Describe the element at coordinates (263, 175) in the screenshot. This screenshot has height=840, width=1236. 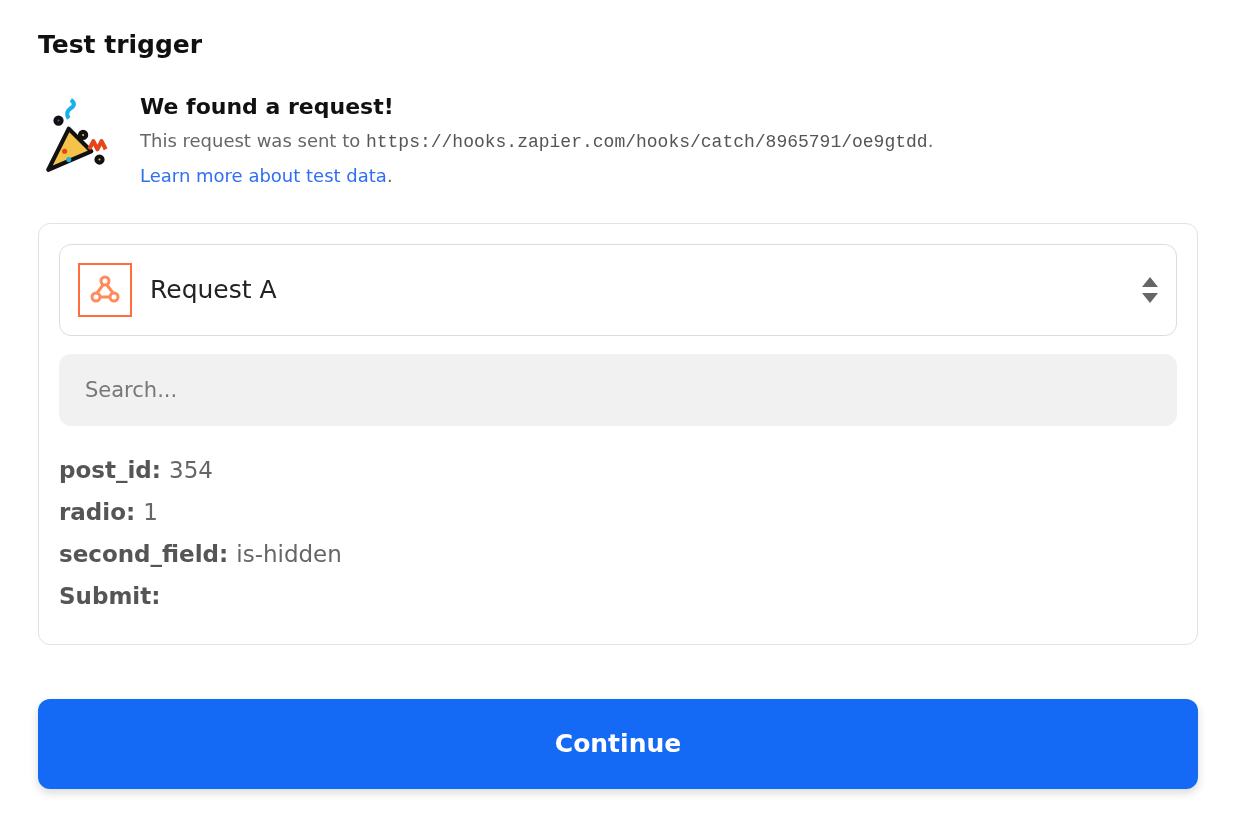
I see `learn-more-link: Learn more about test data` at that location.